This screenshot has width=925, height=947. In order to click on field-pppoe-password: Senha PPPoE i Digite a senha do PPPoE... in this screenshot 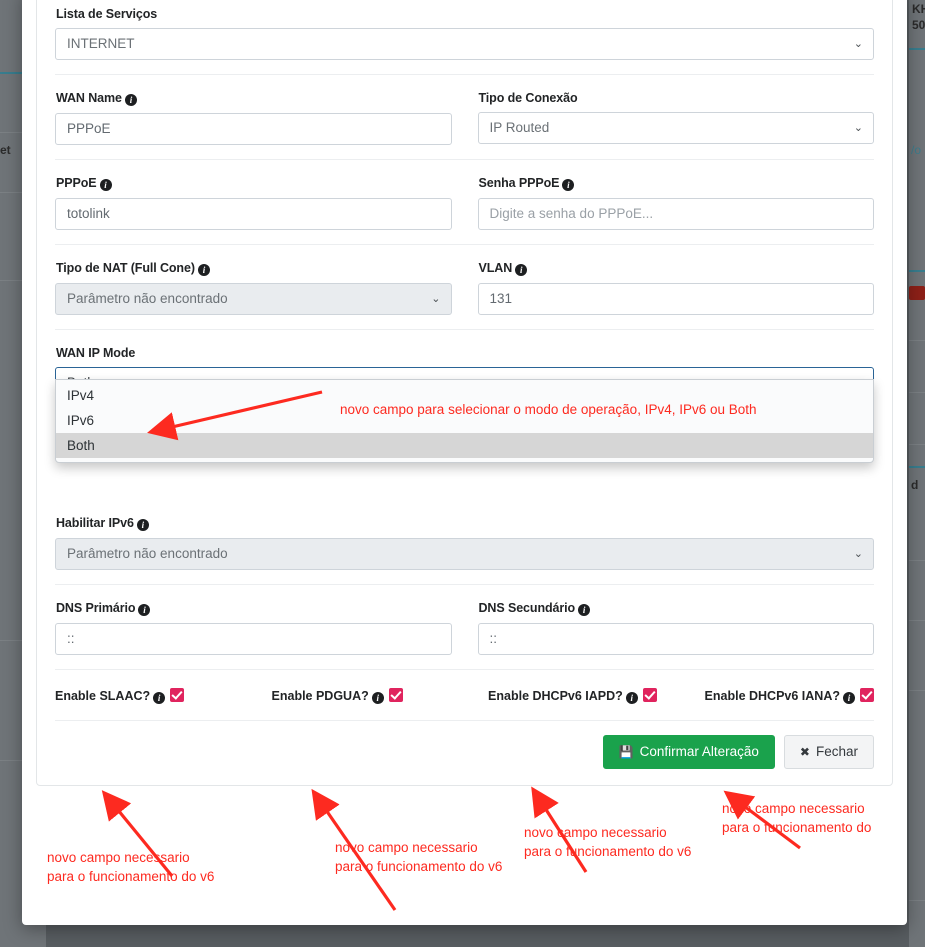, I will do `click(675, 203)`.